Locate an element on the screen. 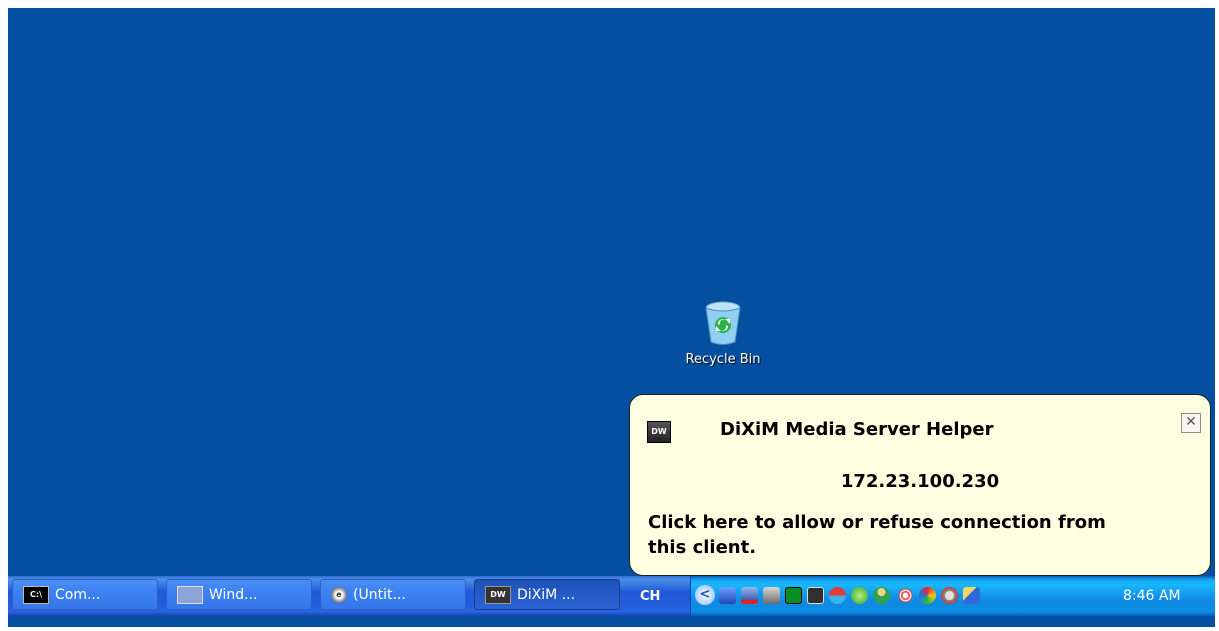 Image resolution: width=1219 pixels, height=631 pixels. clock: 8:46 AM is located at coordinates (1152, 596).